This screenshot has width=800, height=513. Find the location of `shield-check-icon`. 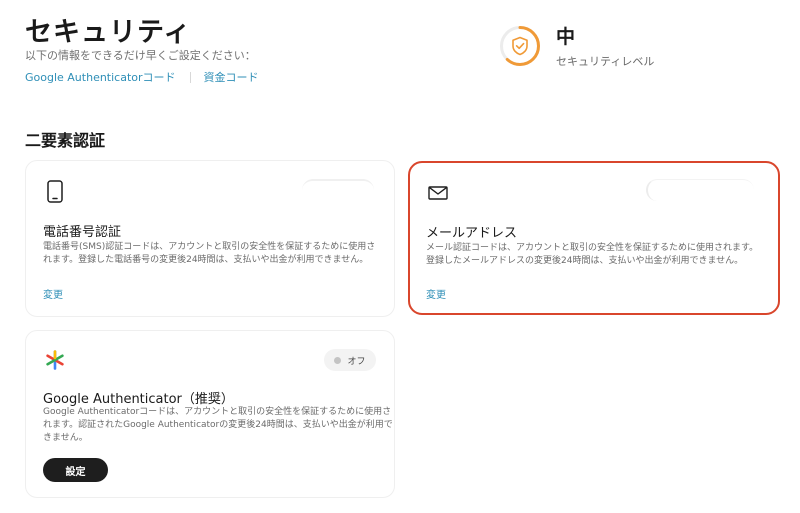

shield-check-icon is located at coordinates (520, 46).